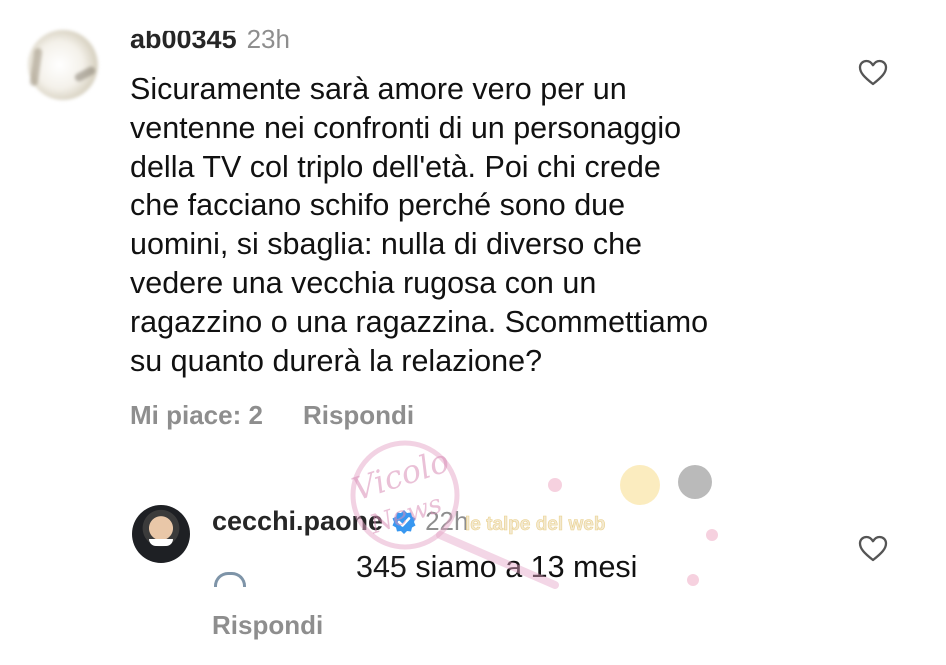  Describe the element at coordinates (695, 482) in the screenshot. I see `watermark-character-dark` at that location.